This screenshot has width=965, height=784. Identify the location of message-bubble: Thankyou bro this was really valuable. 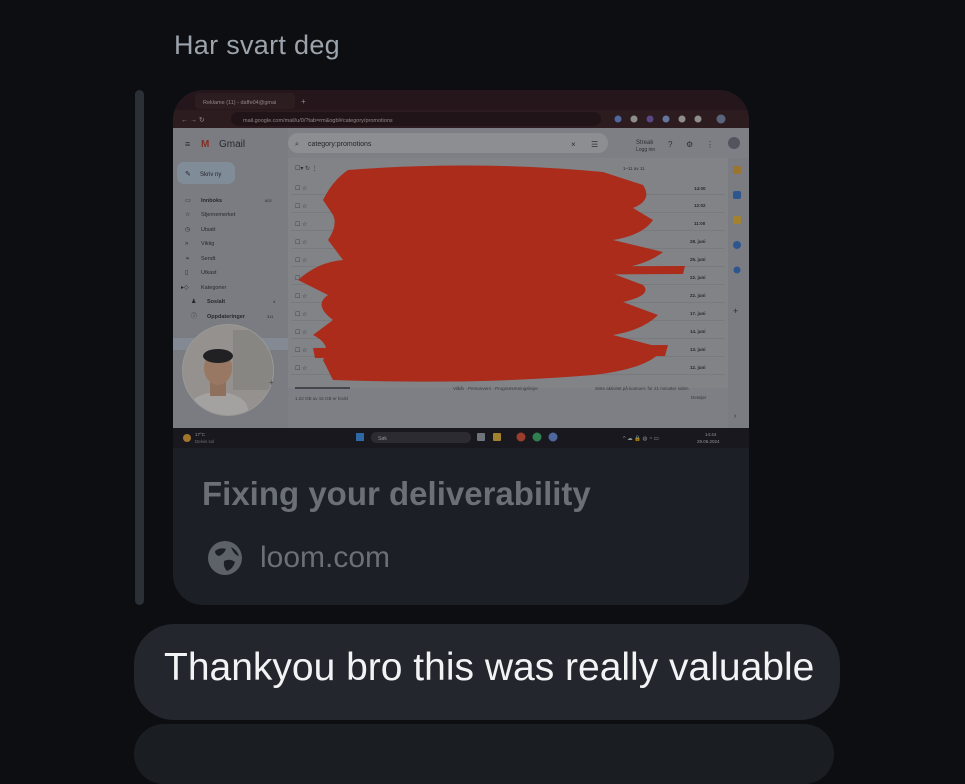
(487, 672).